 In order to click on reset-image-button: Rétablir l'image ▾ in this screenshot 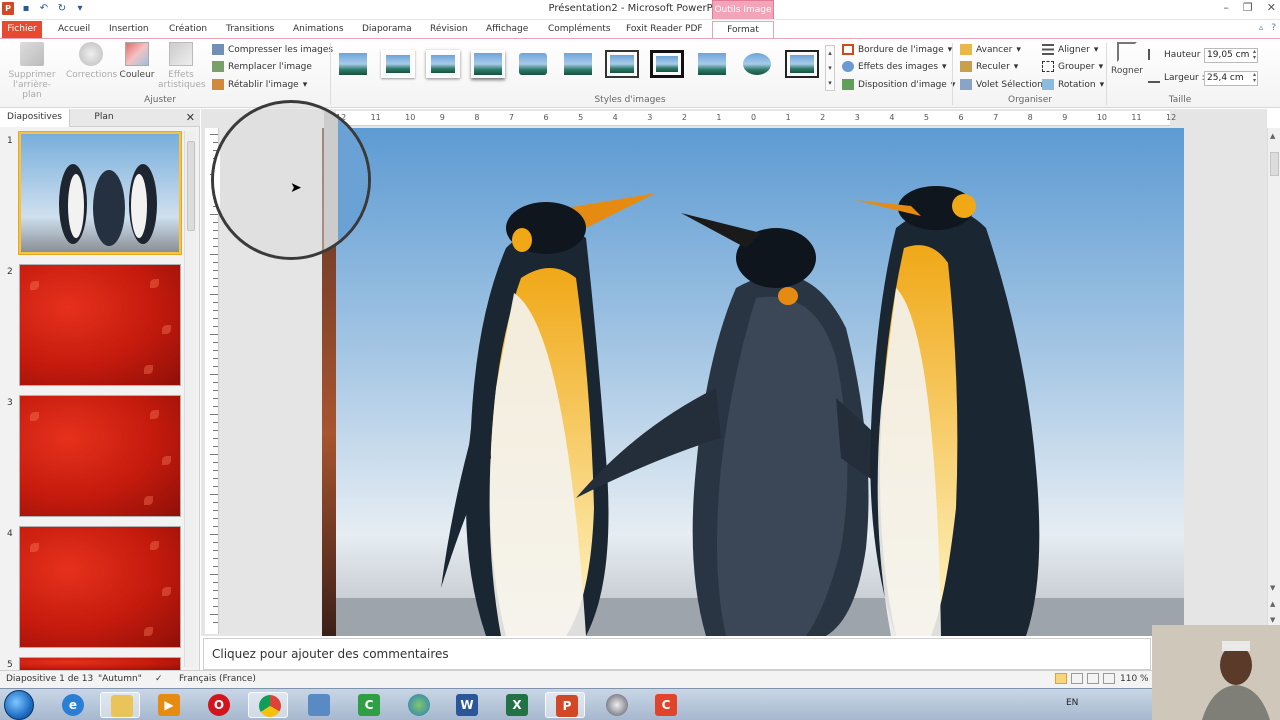, I will do `click(259, 84)`.